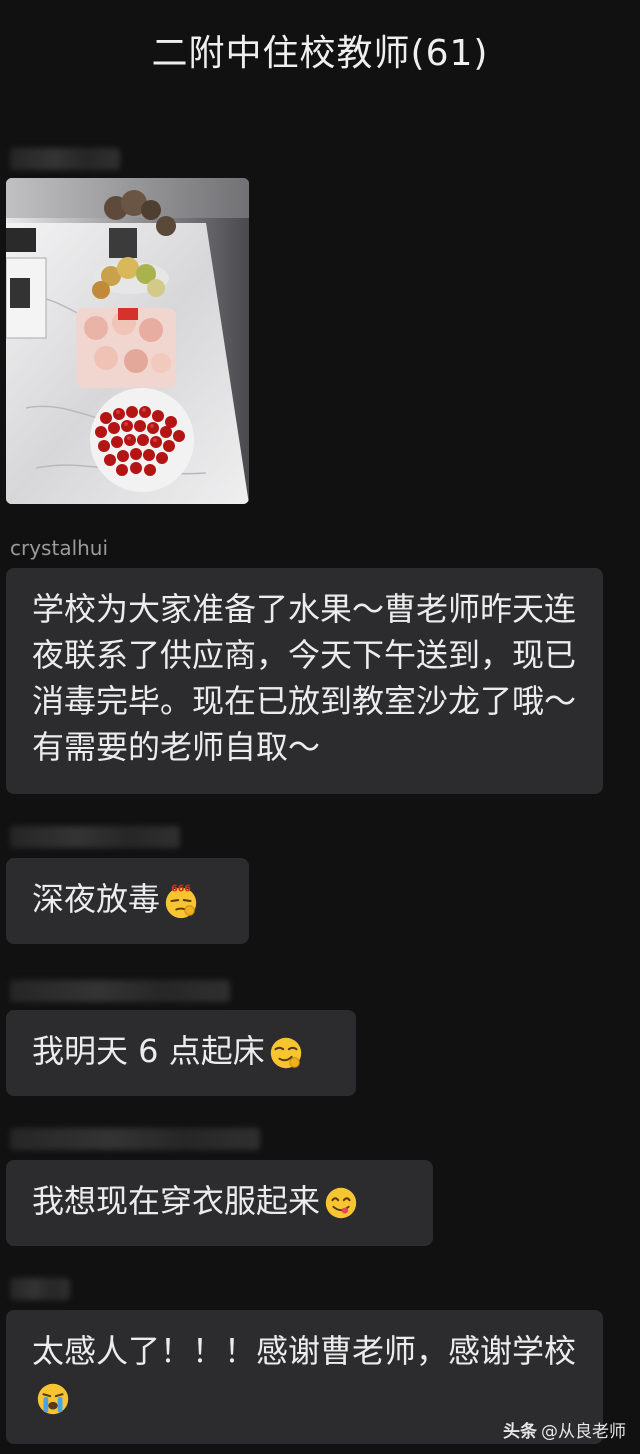 This screenshot has width=640, height=1454. What do you see at coordinates (520, 1432) in the screenshot?
I see `watermark-logo: 头条` at bounding box center [520, 1432].